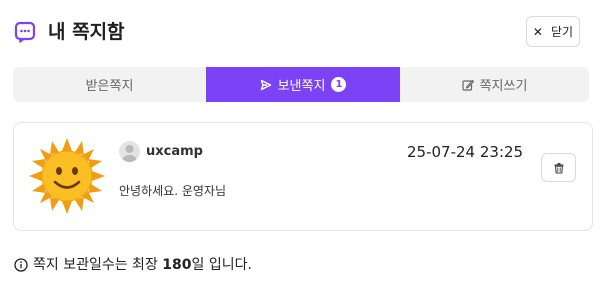 The height and width of the screenshot is (307, 602). What do you see at coordinates (221, 265) in the screenshot?
I see `notice-suffix: 일 입니다.` at bounding box center [221, 265].